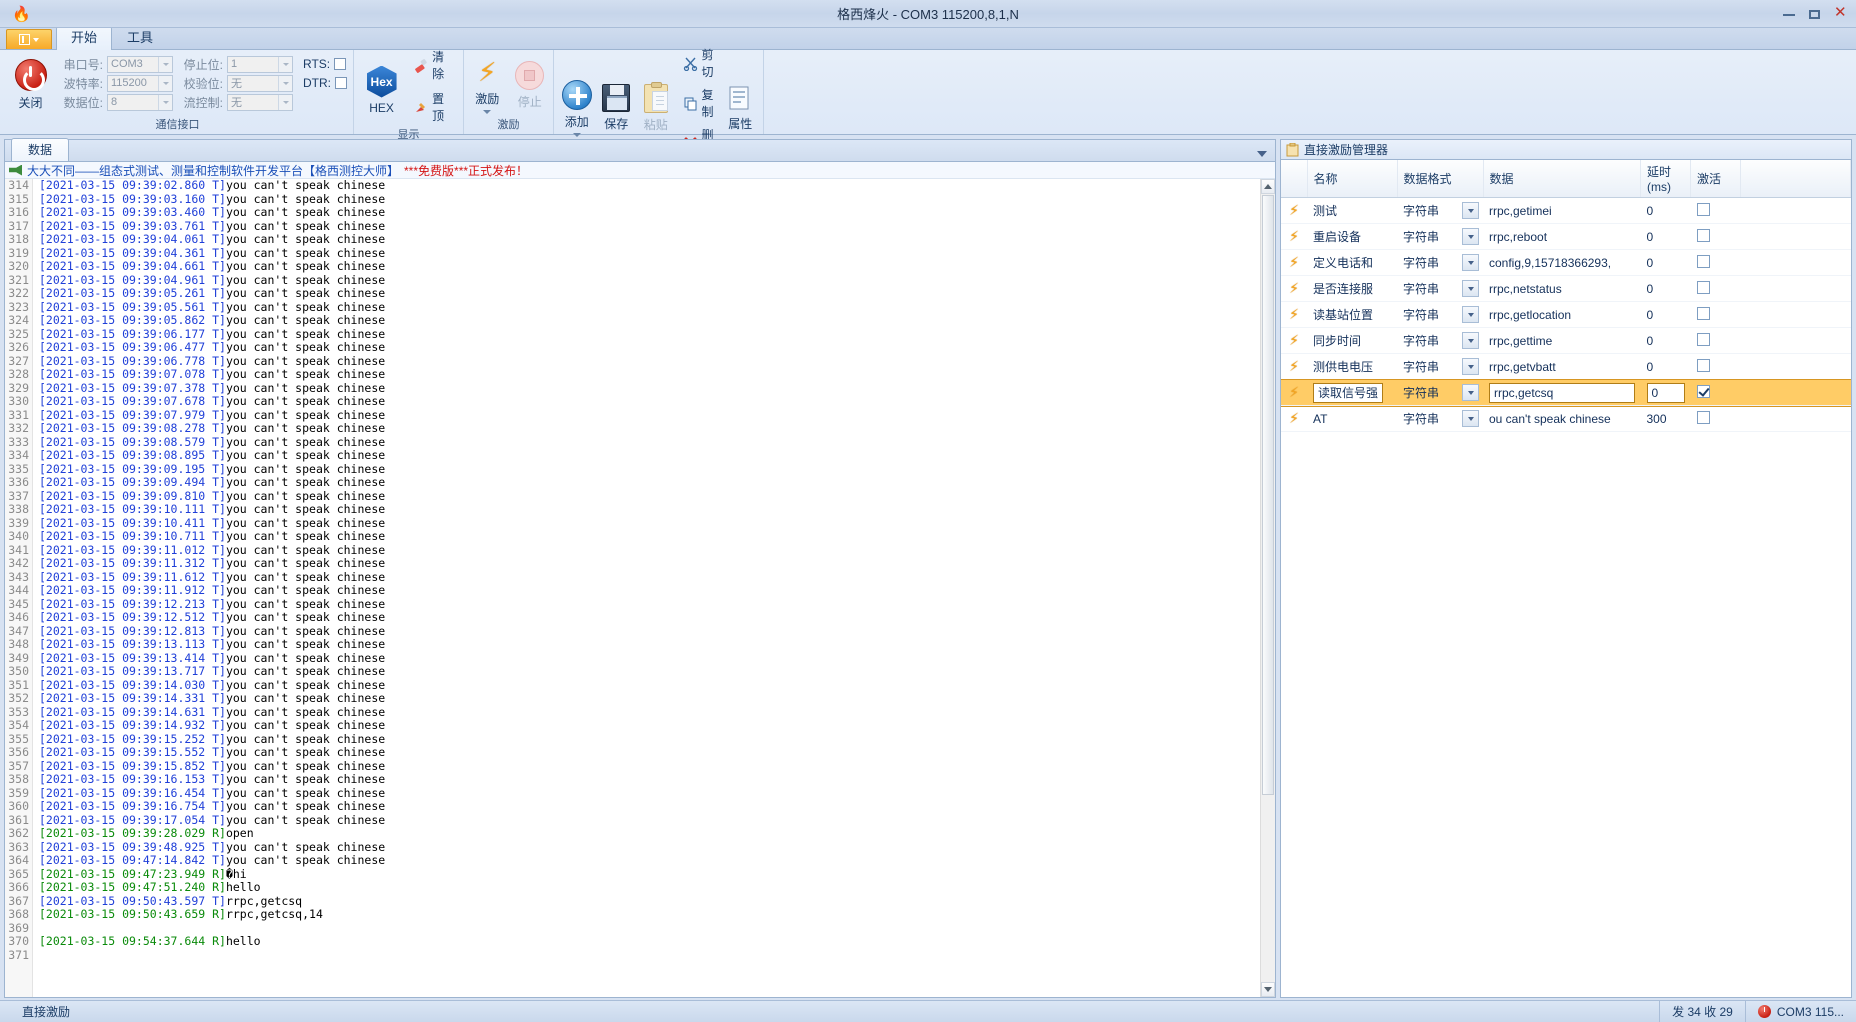 The height and width of the screenshot is (1022, 1856). I want to click on flow-combo: 无, so click(260, 102).